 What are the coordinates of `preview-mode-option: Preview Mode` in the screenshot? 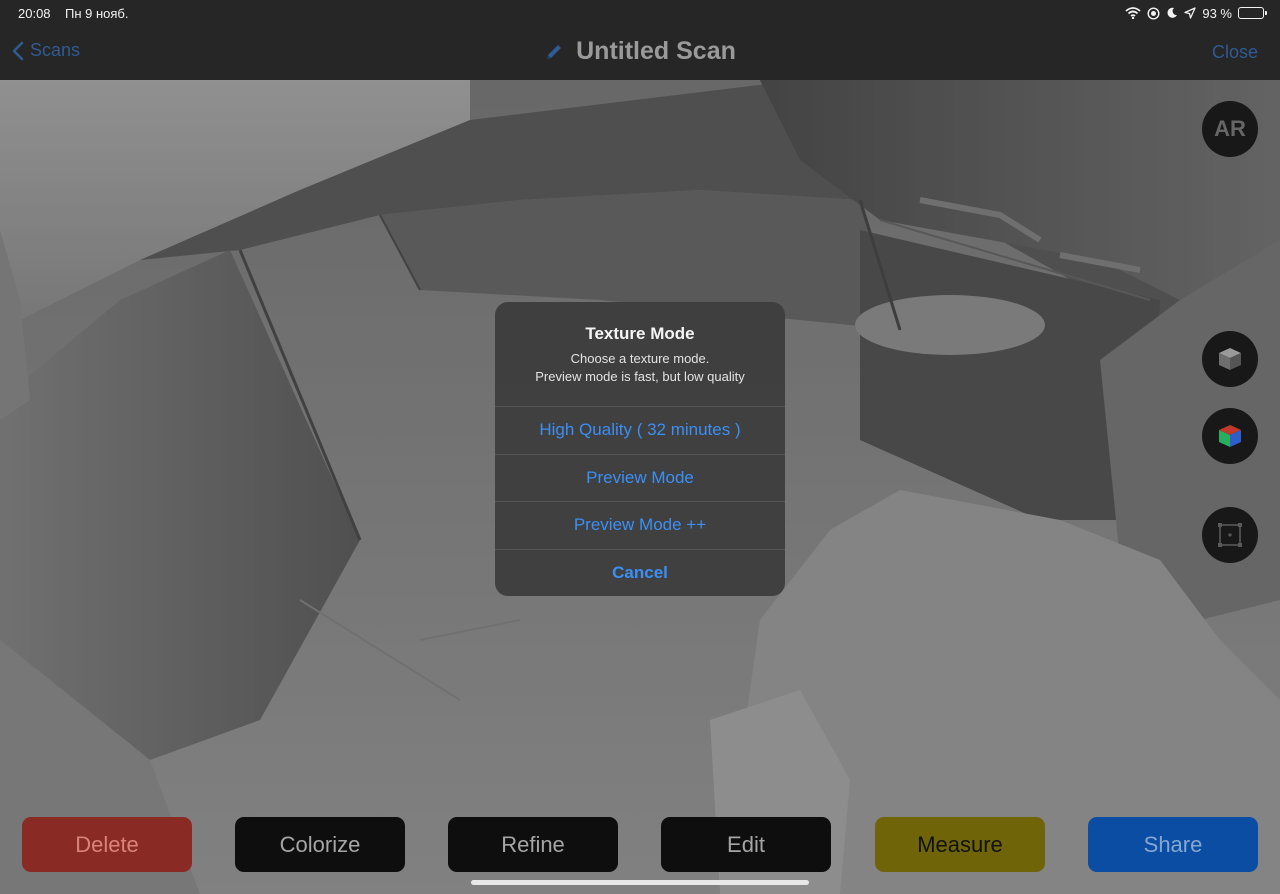 It's located at (640, 477).